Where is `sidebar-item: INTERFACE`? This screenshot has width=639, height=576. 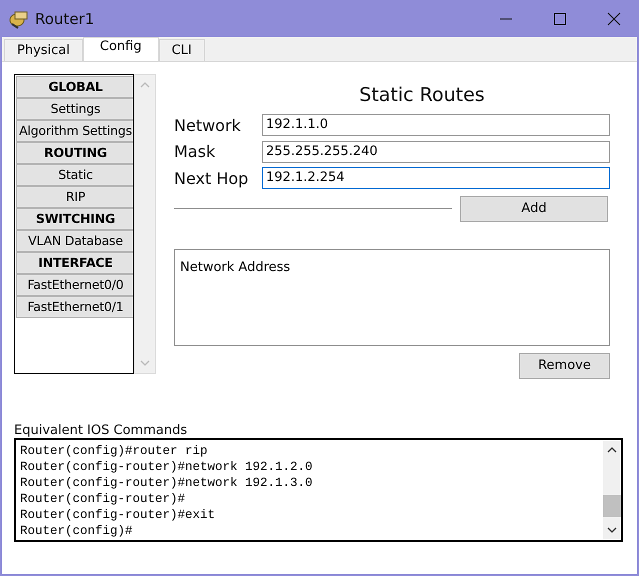 sidebar-item: INTERFACE is located at coordinates (74, 263).